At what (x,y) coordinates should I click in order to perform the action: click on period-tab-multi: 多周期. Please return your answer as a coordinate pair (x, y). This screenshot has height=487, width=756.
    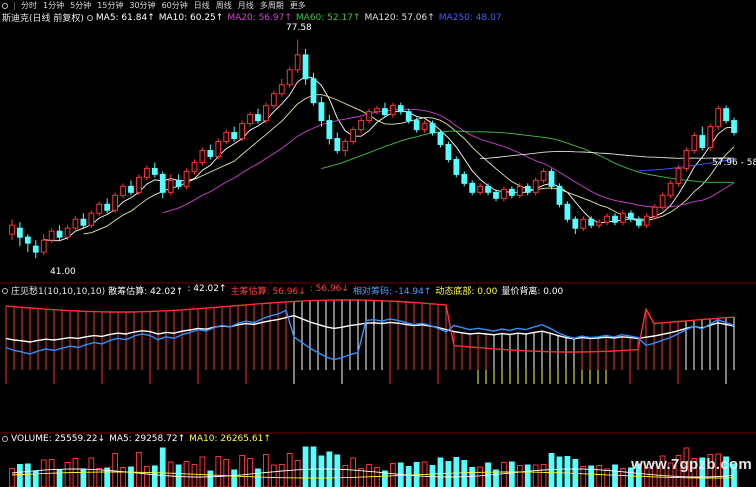
    Looking at the image, I should click on (272, 6).